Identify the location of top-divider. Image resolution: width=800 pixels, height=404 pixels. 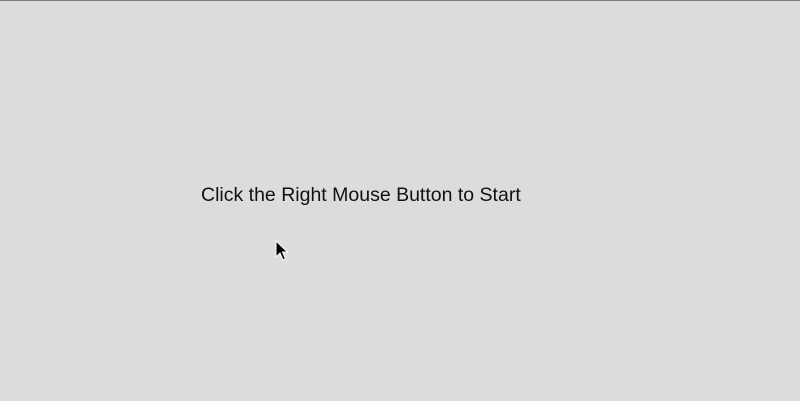
(400, 0).